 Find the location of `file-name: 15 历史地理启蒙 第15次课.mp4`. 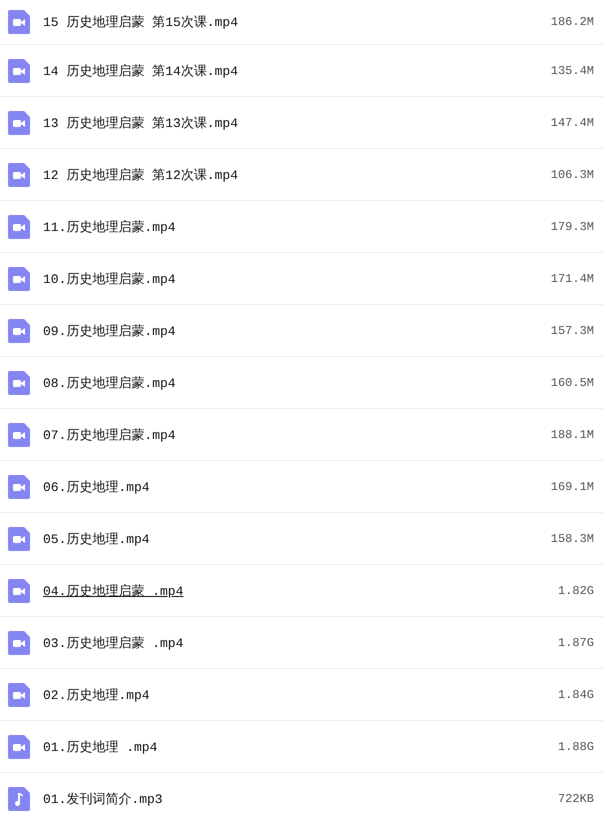

file-name: 15 历史地理启蒙 第15次课.mp4 is located at coordinates (297, 22).